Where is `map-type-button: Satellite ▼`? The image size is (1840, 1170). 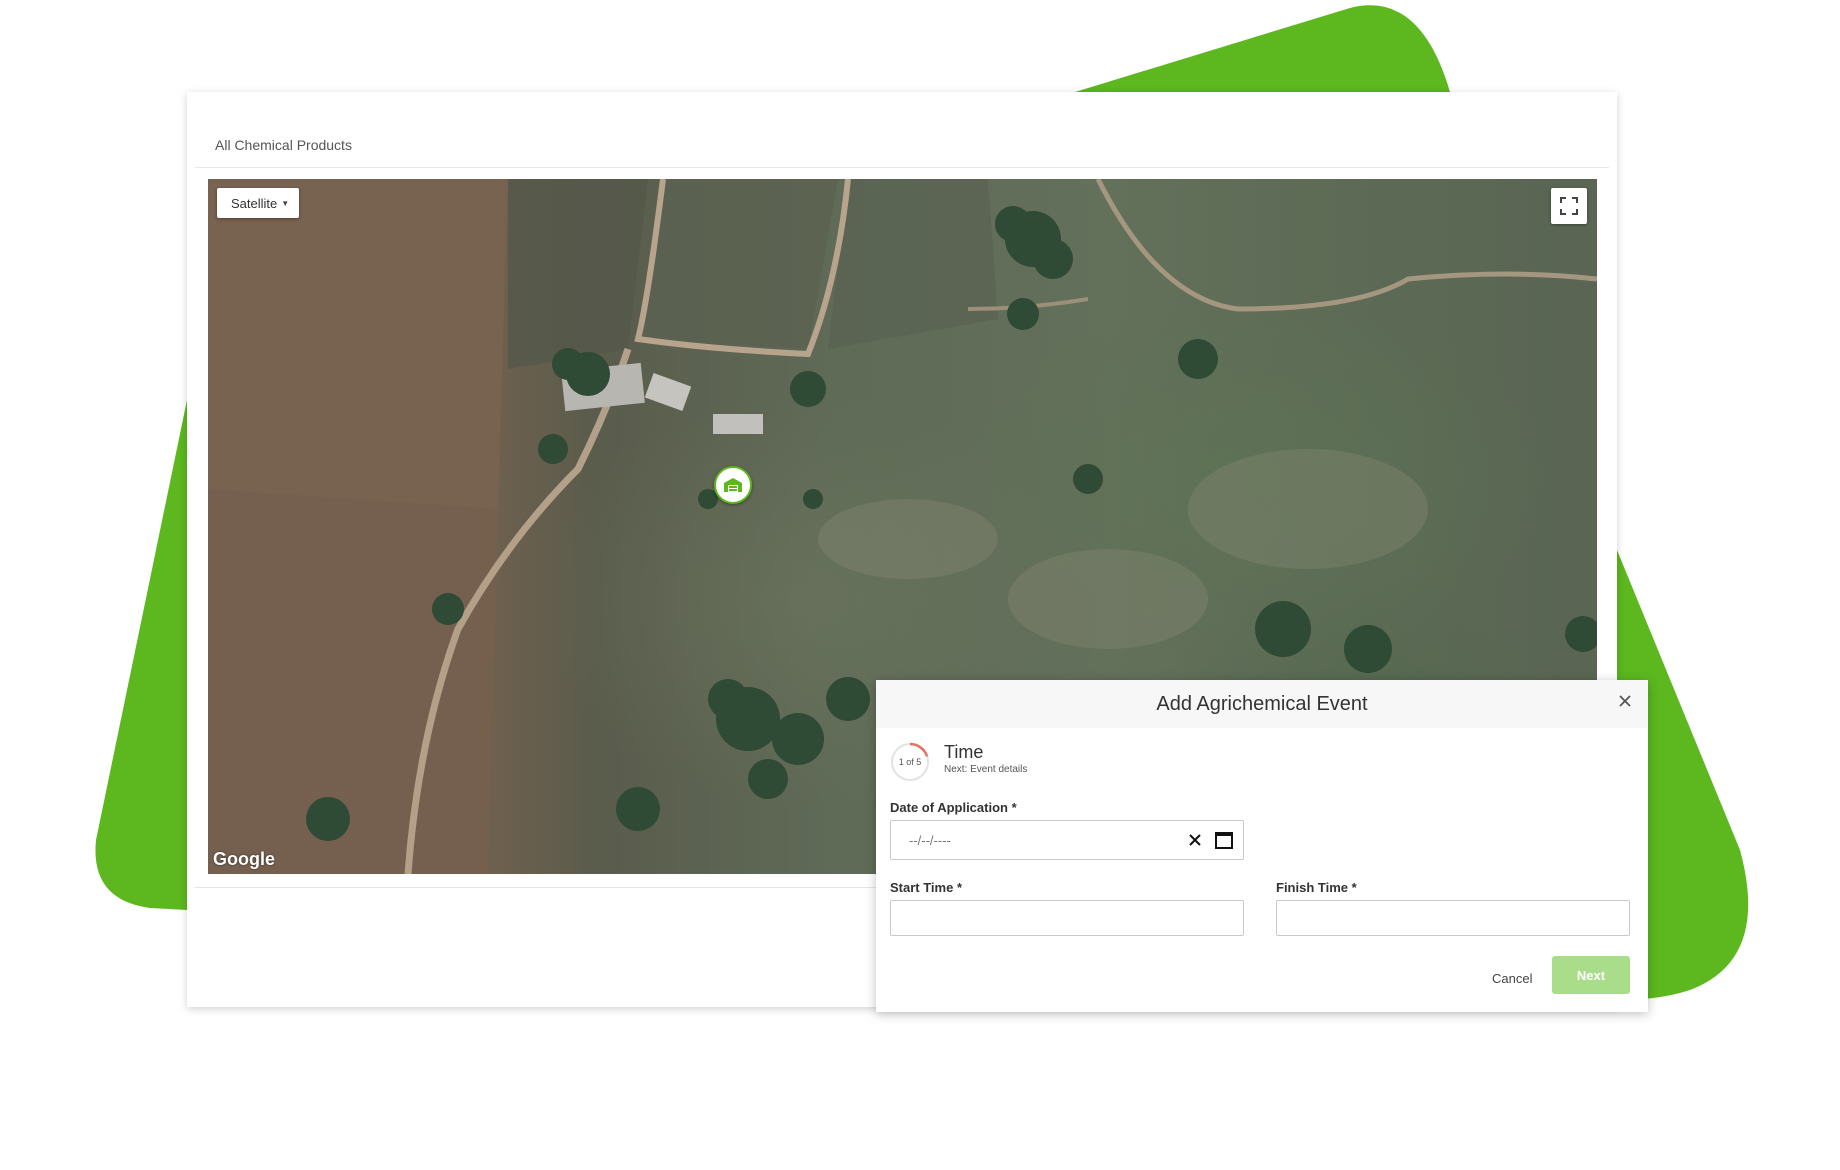 map-type-button: Satellite ▼ is located at coordinates (258, 203).